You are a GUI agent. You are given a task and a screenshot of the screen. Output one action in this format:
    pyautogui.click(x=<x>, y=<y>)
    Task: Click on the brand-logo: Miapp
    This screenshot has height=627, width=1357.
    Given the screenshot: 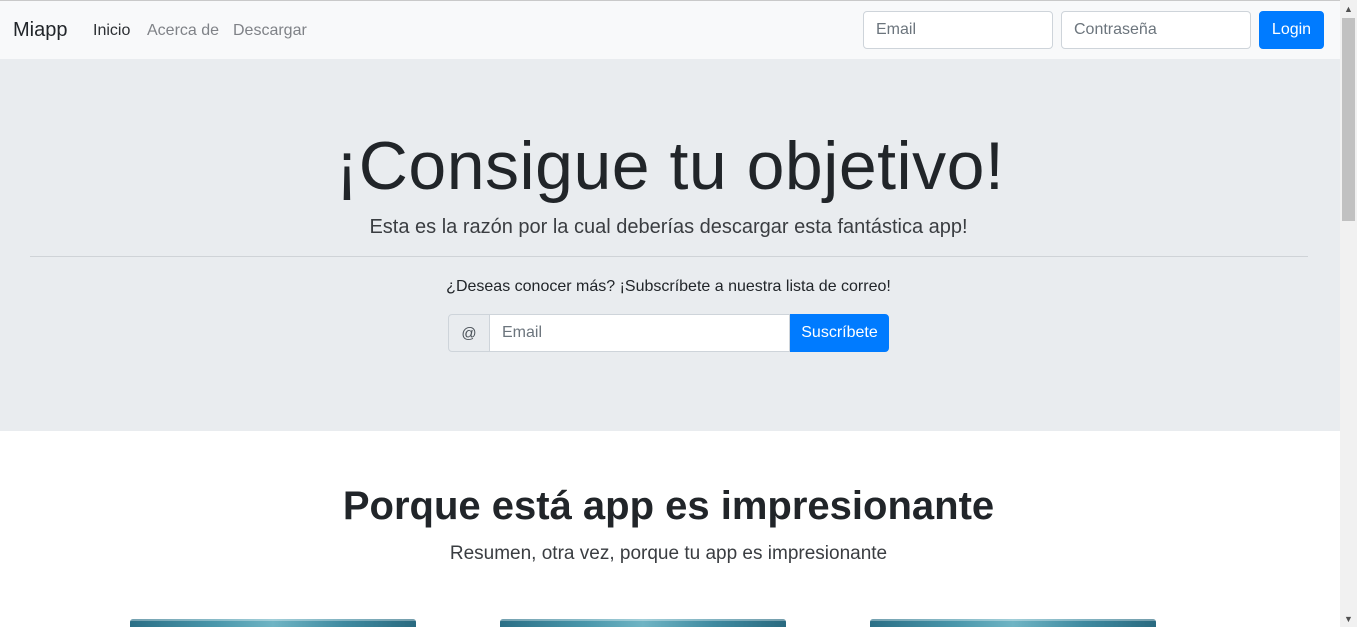 What is the action you would take?
    pyautogui.click(x=40, y=30)
    